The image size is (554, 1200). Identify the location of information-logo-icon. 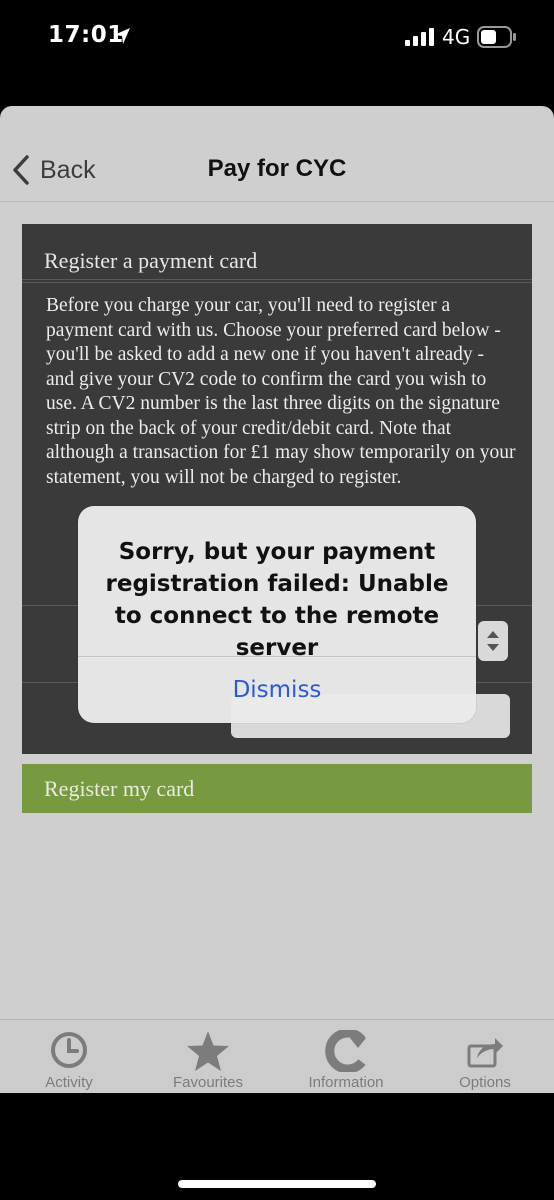
(345, 1051).